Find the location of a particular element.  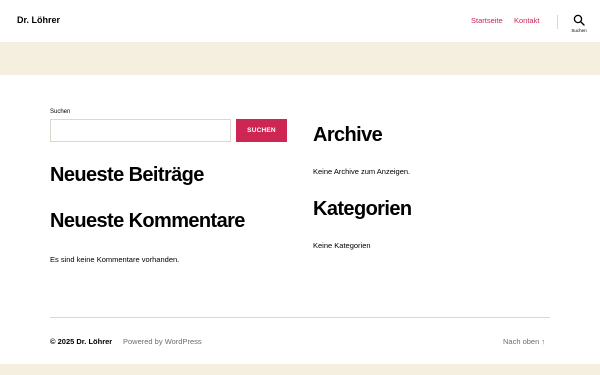

powered-by-link: Powered by WordPress is located at coordinates (162, 341).